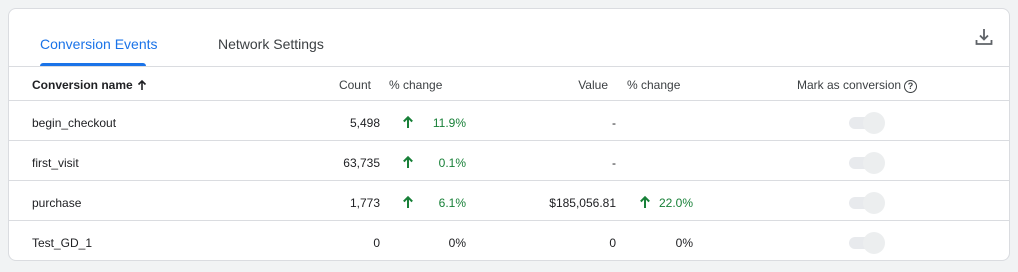  I want to click on table-row: begin_checkout 5,498 11.9% -, so click(509, 121).